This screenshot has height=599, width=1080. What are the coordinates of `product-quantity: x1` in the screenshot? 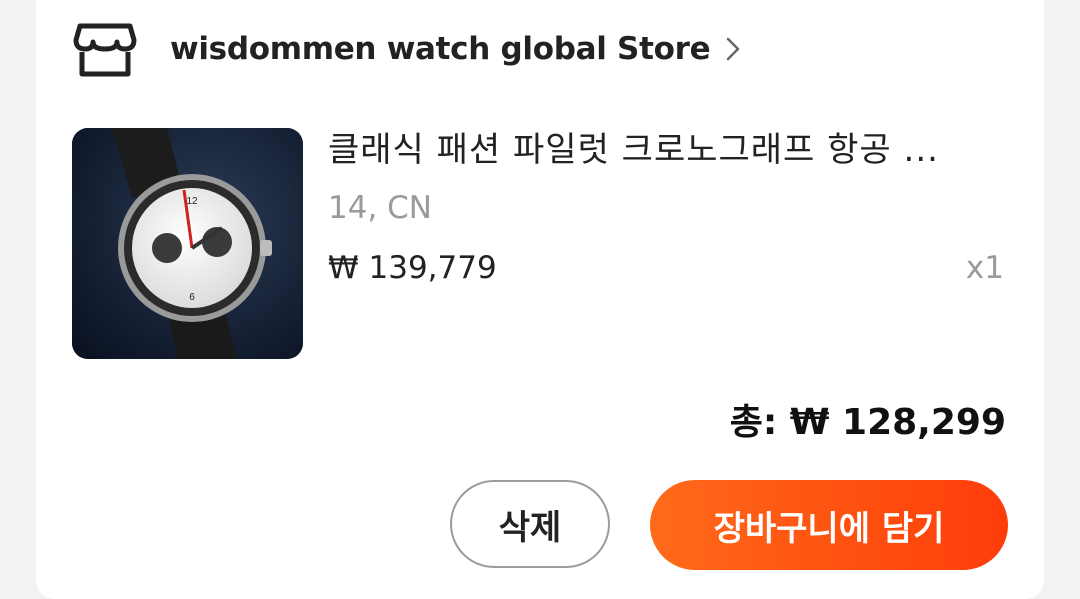 It's located at (984, 268).